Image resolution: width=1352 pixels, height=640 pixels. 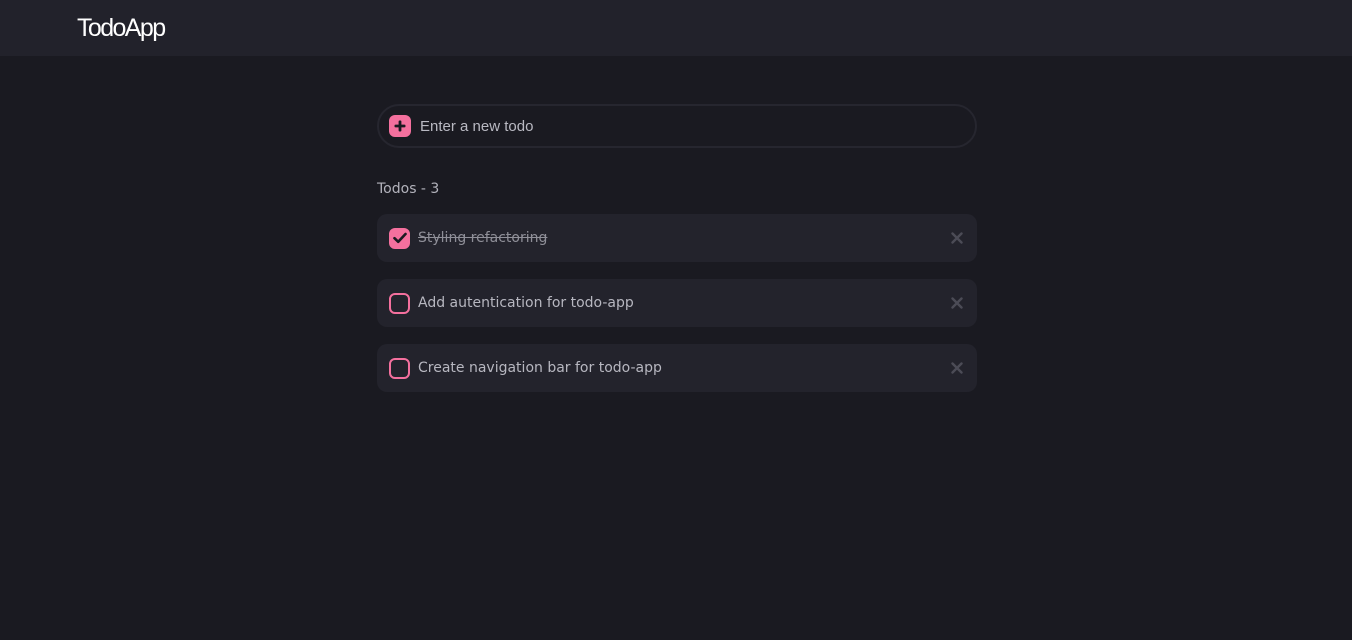 I want to click on todo-text: Styling refactoring, so click(x=483, y=238).